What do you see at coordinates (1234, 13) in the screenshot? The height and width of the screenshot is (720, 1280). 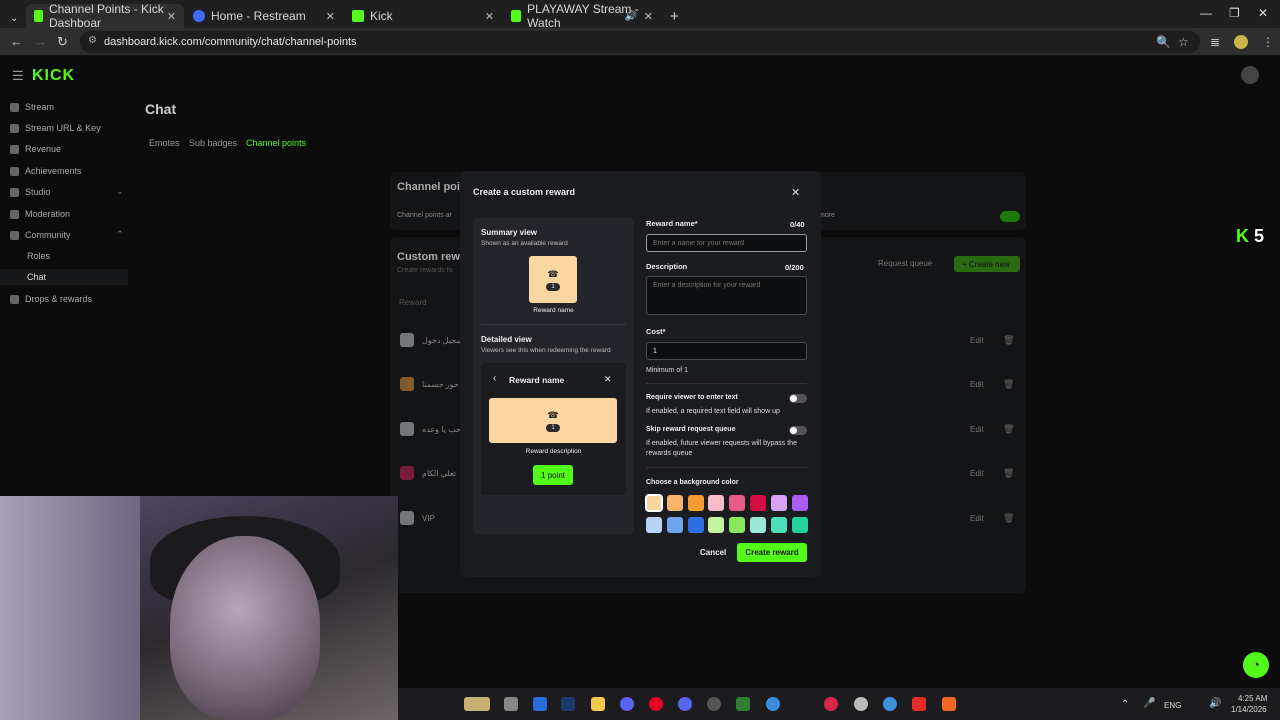 I see `restore-icon: ❐` at bounding box center [1234, 13].